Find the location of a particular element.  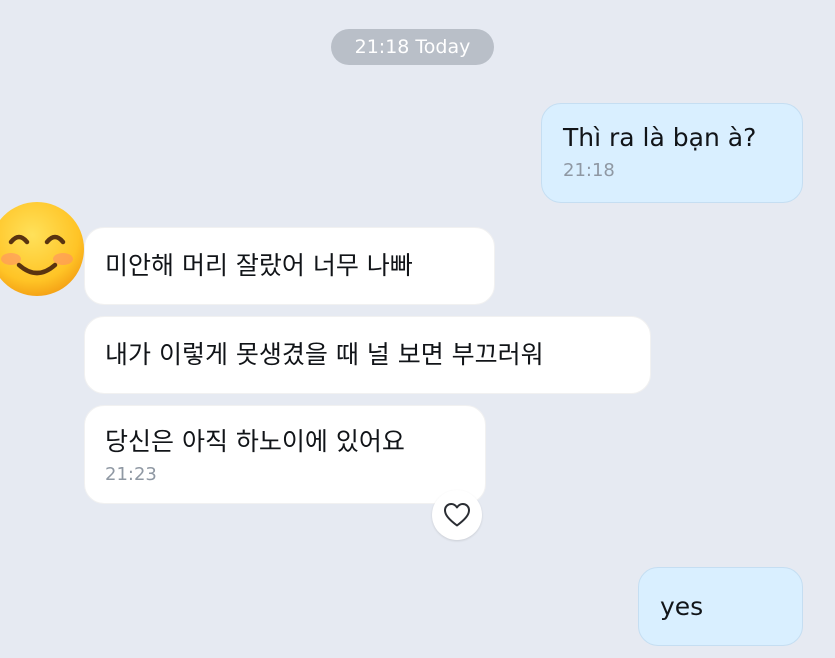

message-text: Thì ra là bạn à? is located at coordinates (660, 137).